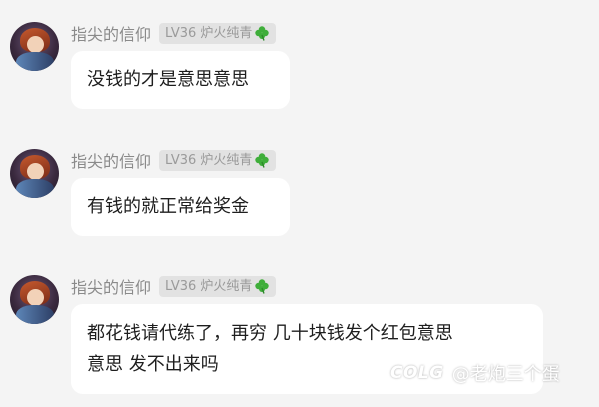 This screenshot has height=407, width=599. I want to click on message-bubble: 没钱的才是意思意思, so click(180, 80).